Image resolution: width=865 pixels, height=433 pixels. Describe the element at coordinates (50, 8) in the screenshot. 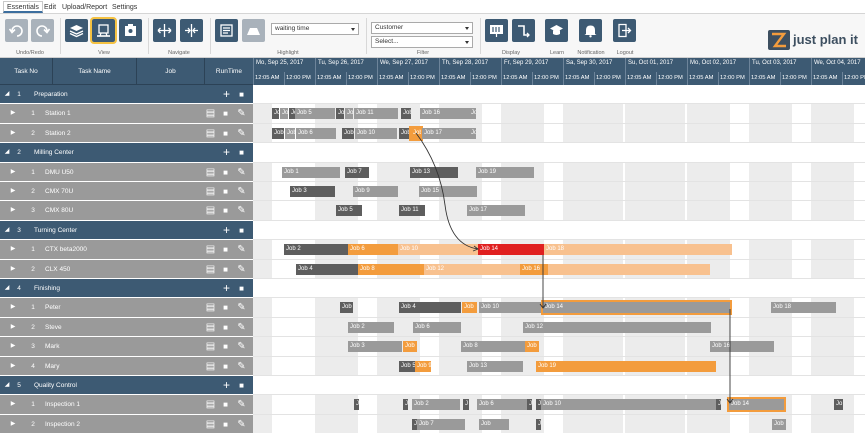

I see `menu-edit: Edit` at that location.